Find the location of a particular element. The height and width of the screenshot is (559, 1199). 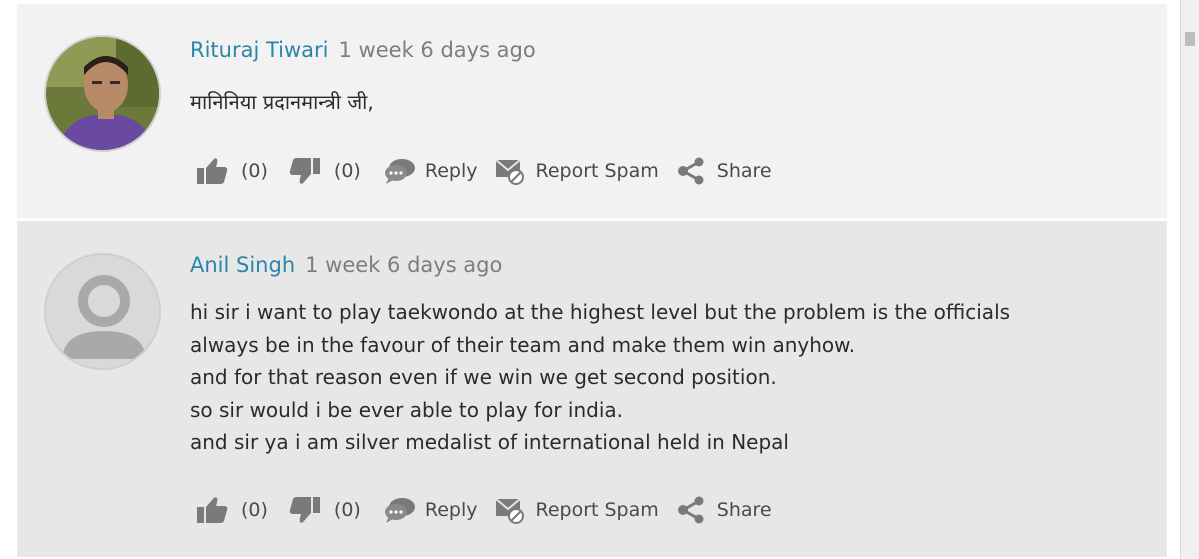

author-name: Anil Singh is located at coordinates (242, 265).